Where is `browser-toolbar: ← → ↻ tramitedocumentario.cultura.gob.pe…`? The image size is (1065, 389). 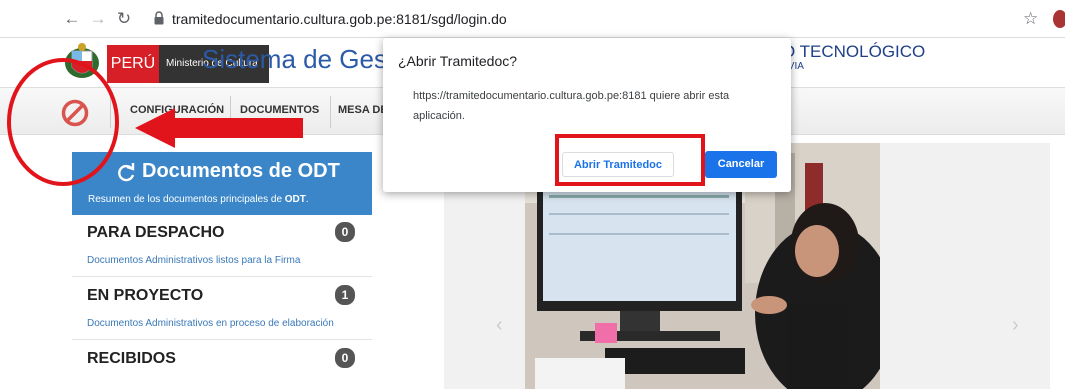
browser-toolbar: ← → ↻ tramitedocumentario.cultura.gob.pe… is located at coordinates (532, 19).